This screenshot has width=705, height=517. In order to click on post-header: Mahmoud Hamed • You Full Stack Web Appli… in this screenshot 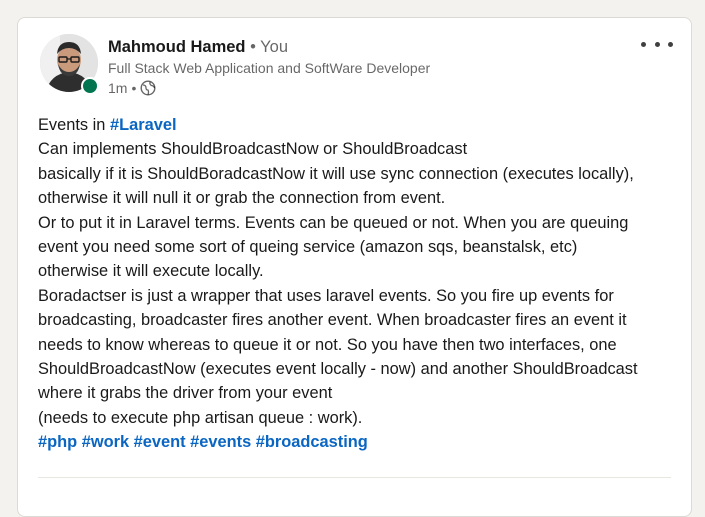, I will do `click(369, 67)`.